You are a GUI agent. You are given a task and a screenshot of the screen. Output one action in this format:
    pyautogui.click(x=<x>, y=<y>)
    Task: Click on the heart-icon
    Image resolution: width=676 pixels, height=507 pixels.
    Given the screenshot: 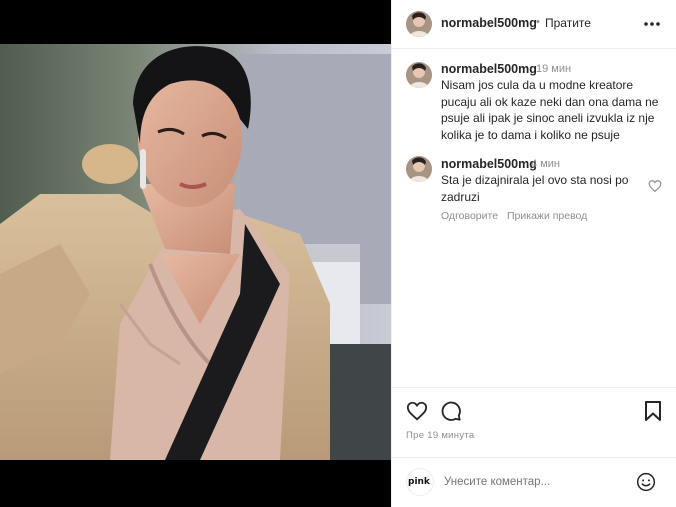 What is the action you would take?
    pyautogui.click(x=655, y=186)
    